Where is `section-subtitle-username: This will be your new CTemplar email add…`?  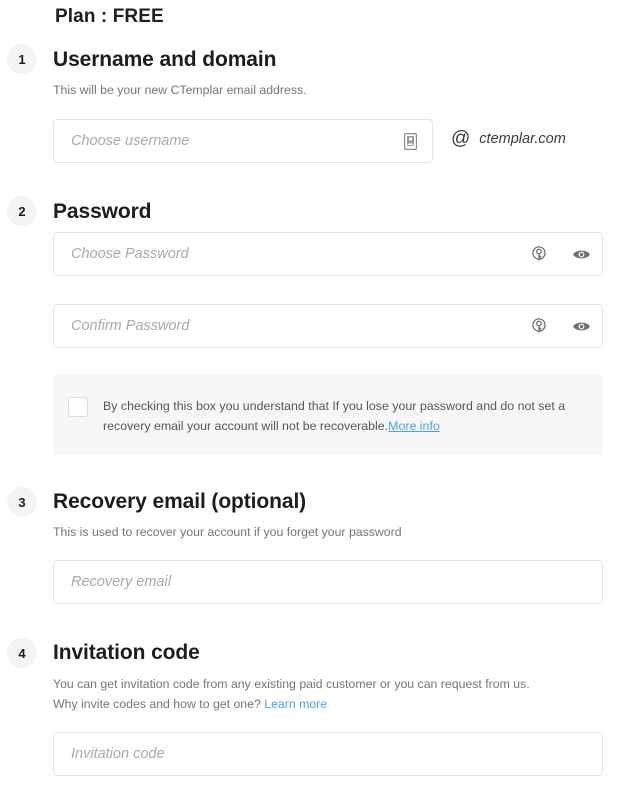 section-subtitle-username: This will be your new CTemplar email add… is located at coordinates (180, 90).